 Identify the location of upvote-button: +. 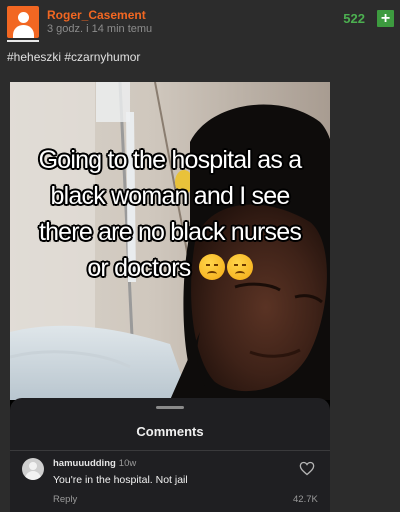
(385, 18).